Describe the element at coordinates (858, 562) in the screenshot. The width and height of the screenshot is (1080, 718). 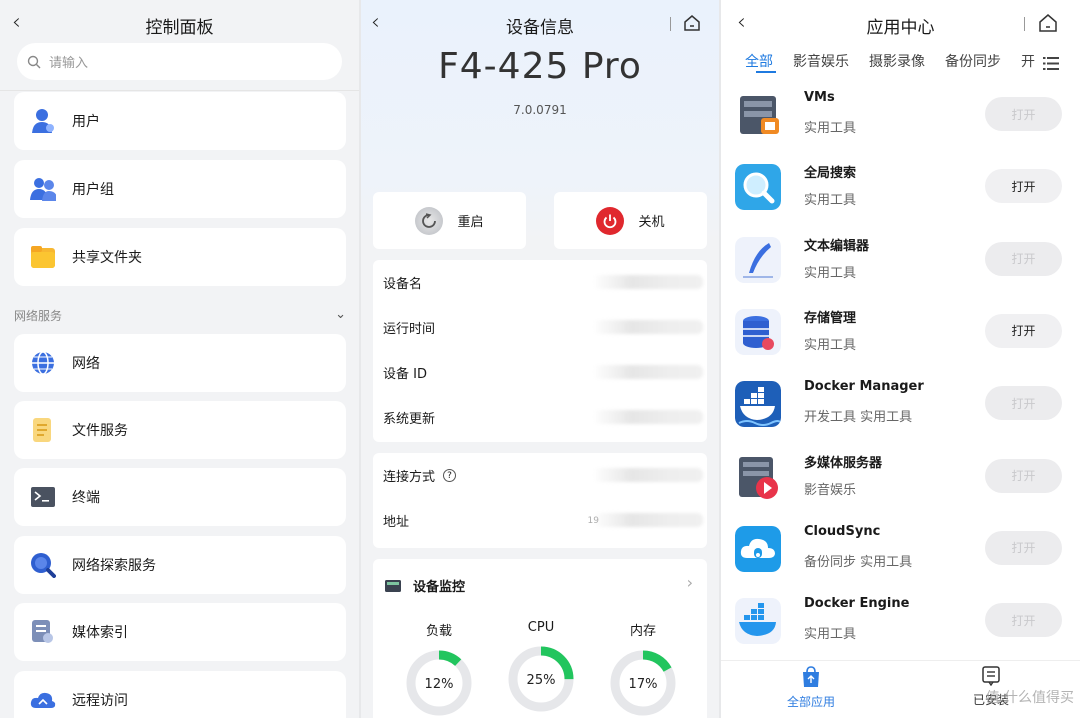
I see `app-category: 备份同步 实用工具` at that location.